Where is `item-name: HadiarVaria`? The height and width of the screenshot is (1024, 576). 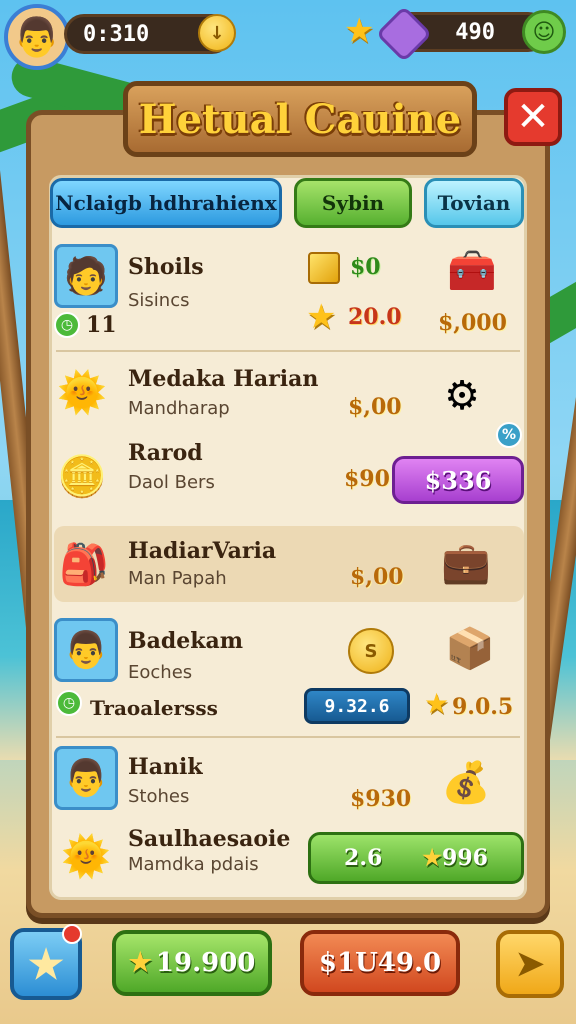 item-name: HadiarVaria is located at coordinates (202, 551).